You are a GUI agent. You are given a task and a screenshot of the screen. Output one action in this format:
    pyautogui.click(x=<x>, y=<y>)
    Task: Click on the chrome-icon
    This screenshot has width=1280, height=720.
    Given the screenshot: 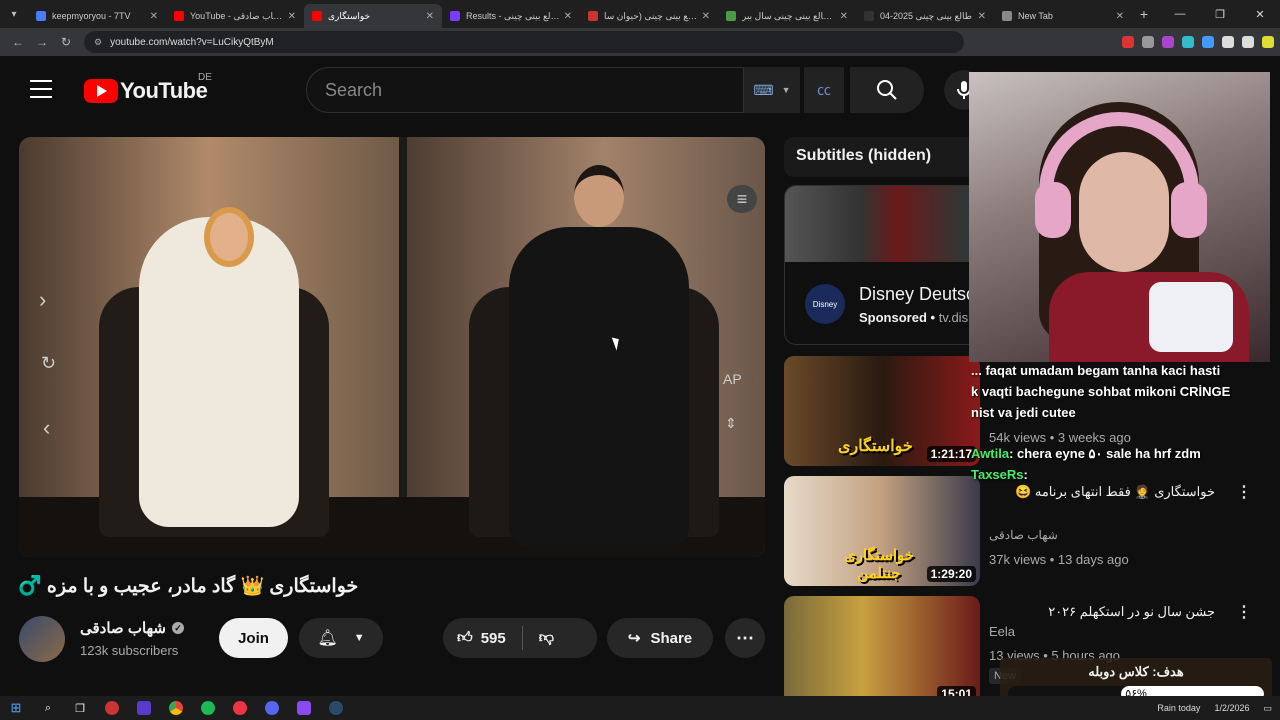 What is the action you would take?
    pyautogui.click(x=176, y=708)
    